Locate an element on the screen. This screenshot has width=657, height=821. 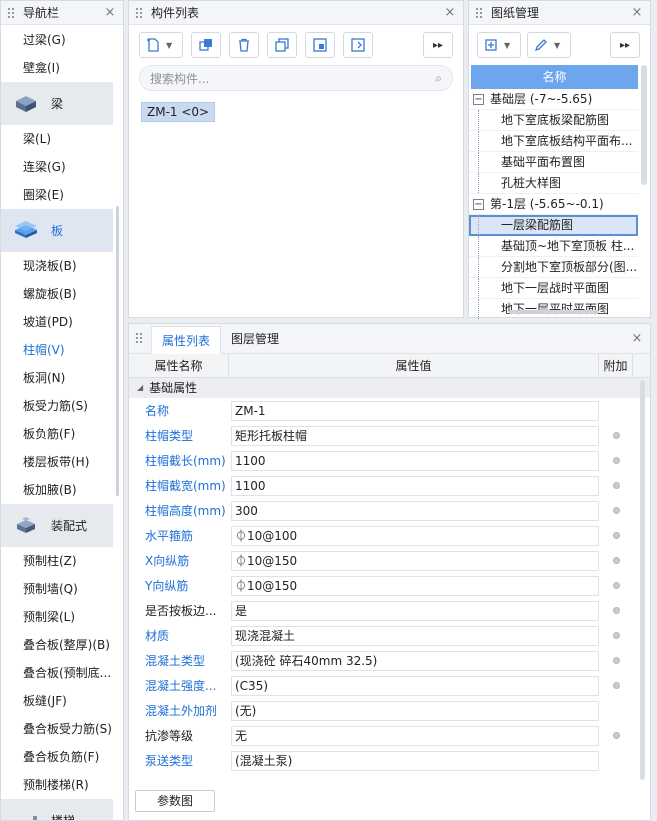
property-value-field: (无) is located at coordinates (415, 710).